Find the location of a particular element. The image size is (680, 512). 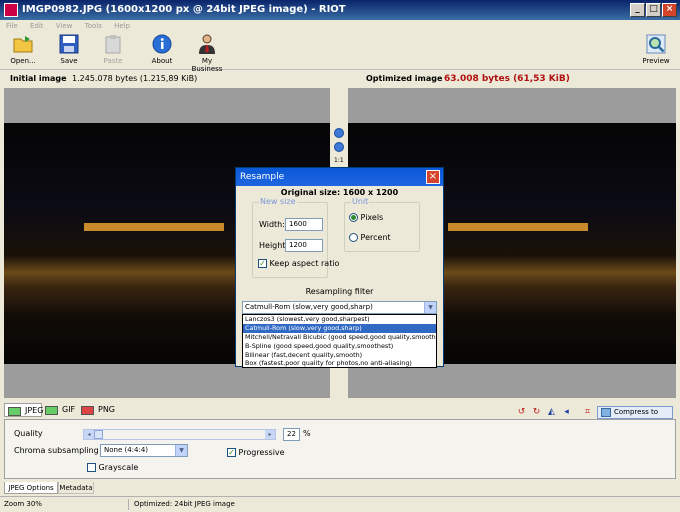

grayscale-checkbox: Grayscale is located at coordinates (112, 467).